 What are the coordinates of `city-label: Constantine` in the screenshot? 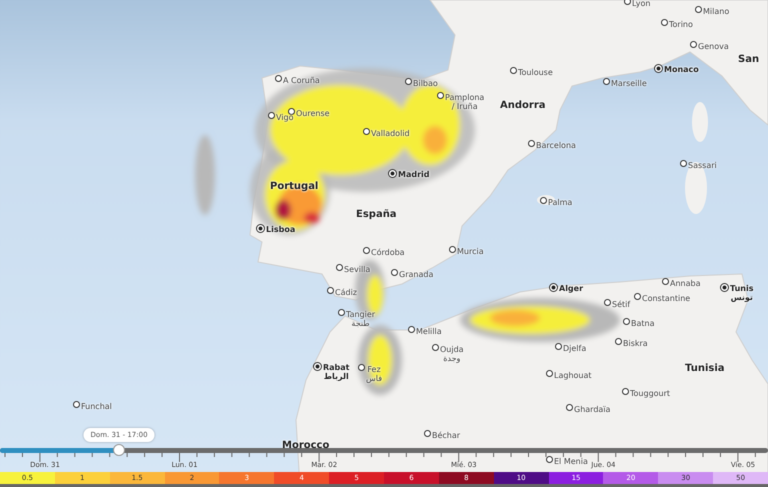 It's located at (666, 299).